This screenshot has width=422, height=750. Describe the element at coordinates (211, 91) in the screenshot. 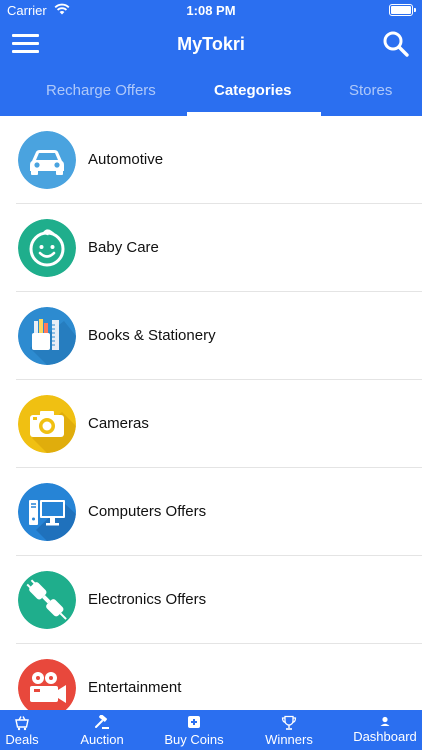

I see `top-tabs: Recharge Offers Categories Stores` at that location.